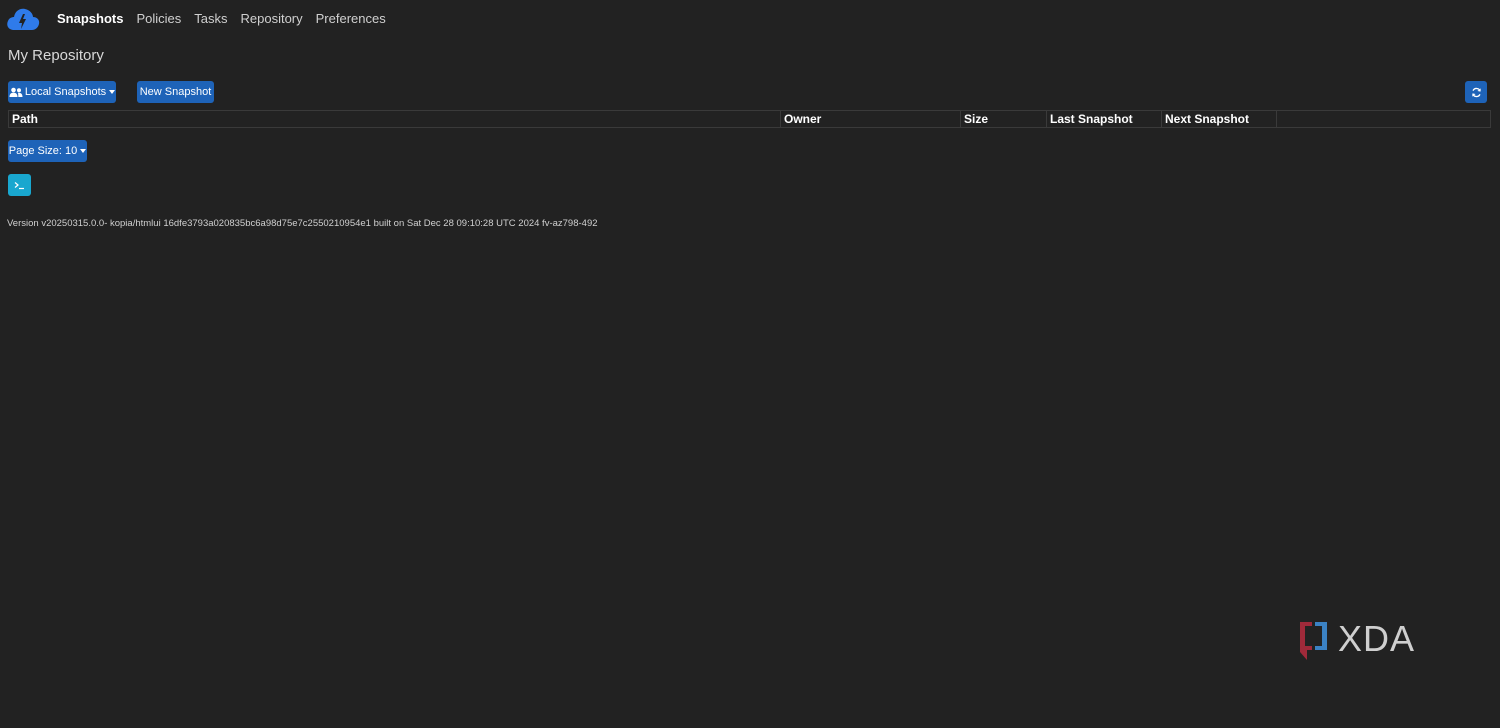 This screenshot has width=1500, height=728. Describe the element at coordinates (43, 151) in the screenshot. I see `page-size-label: Page Size: 10` at that location.